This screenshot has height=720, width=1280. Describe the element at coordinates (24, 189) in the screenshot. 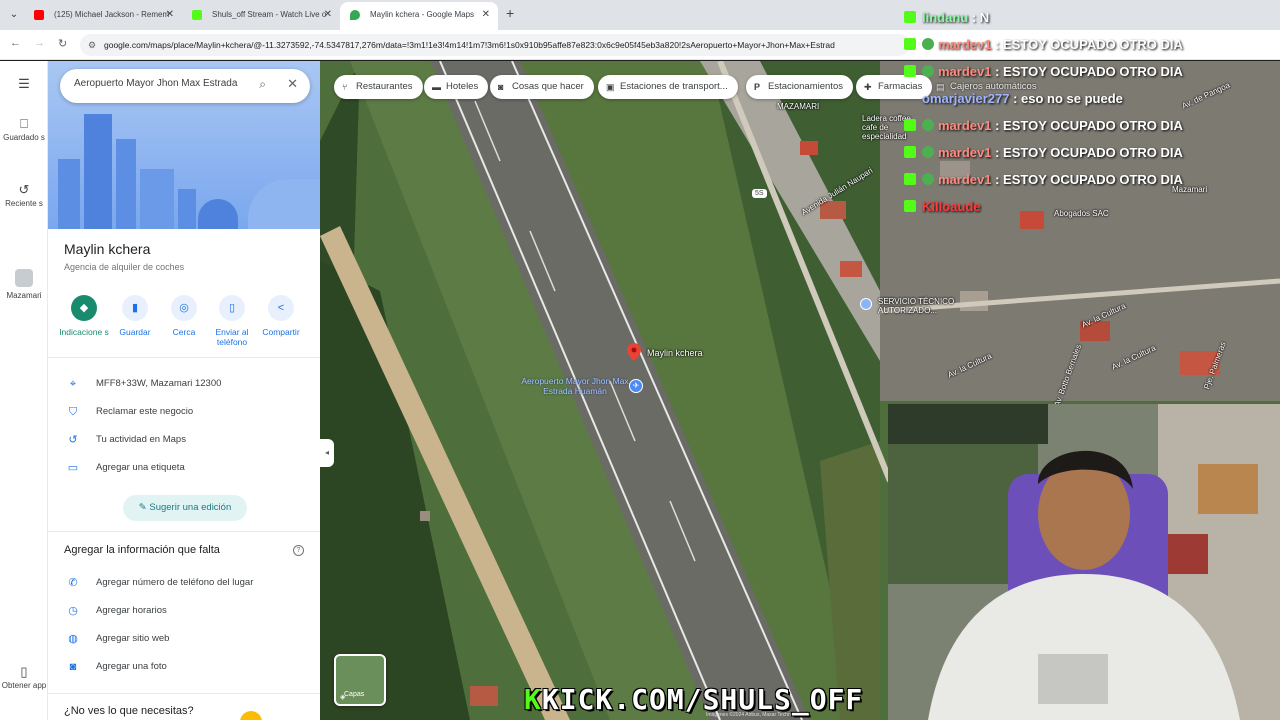

I see `history-icon: ↺` at that location.